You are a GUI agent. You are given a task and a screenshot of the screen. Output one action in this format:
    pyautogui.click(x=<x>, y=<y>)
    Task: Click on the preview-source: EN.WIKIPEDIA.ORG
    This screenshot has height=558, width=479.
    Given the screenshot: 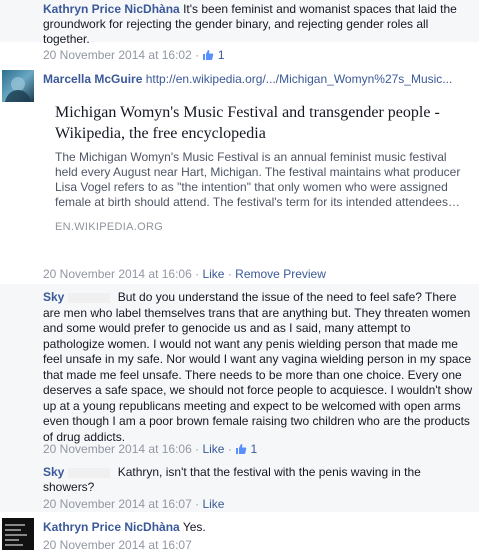 What is the action you would take?
    pyautogui.click(x=109, y=227)
    